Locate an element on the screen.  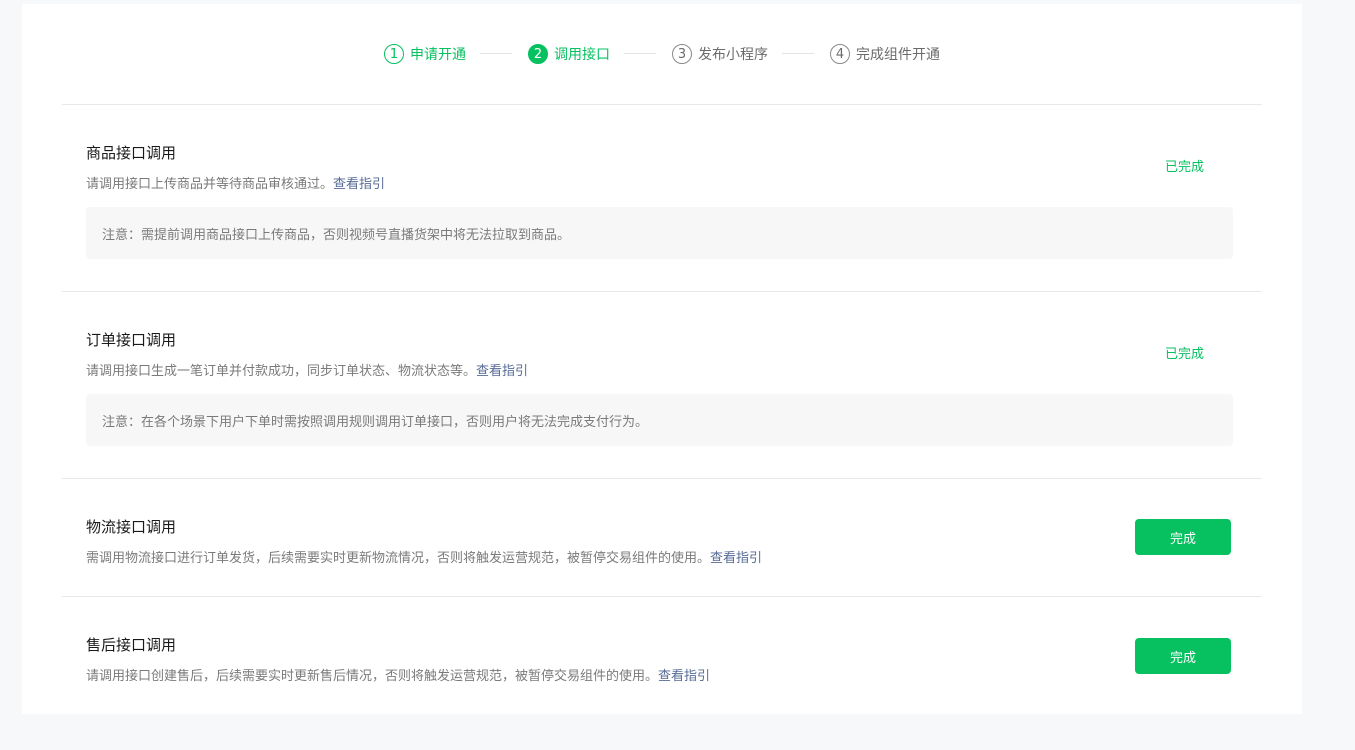
section-description: 请调用接口上传商品并等待商品审核通过。查看指引 is located at coordinates (235, 182).